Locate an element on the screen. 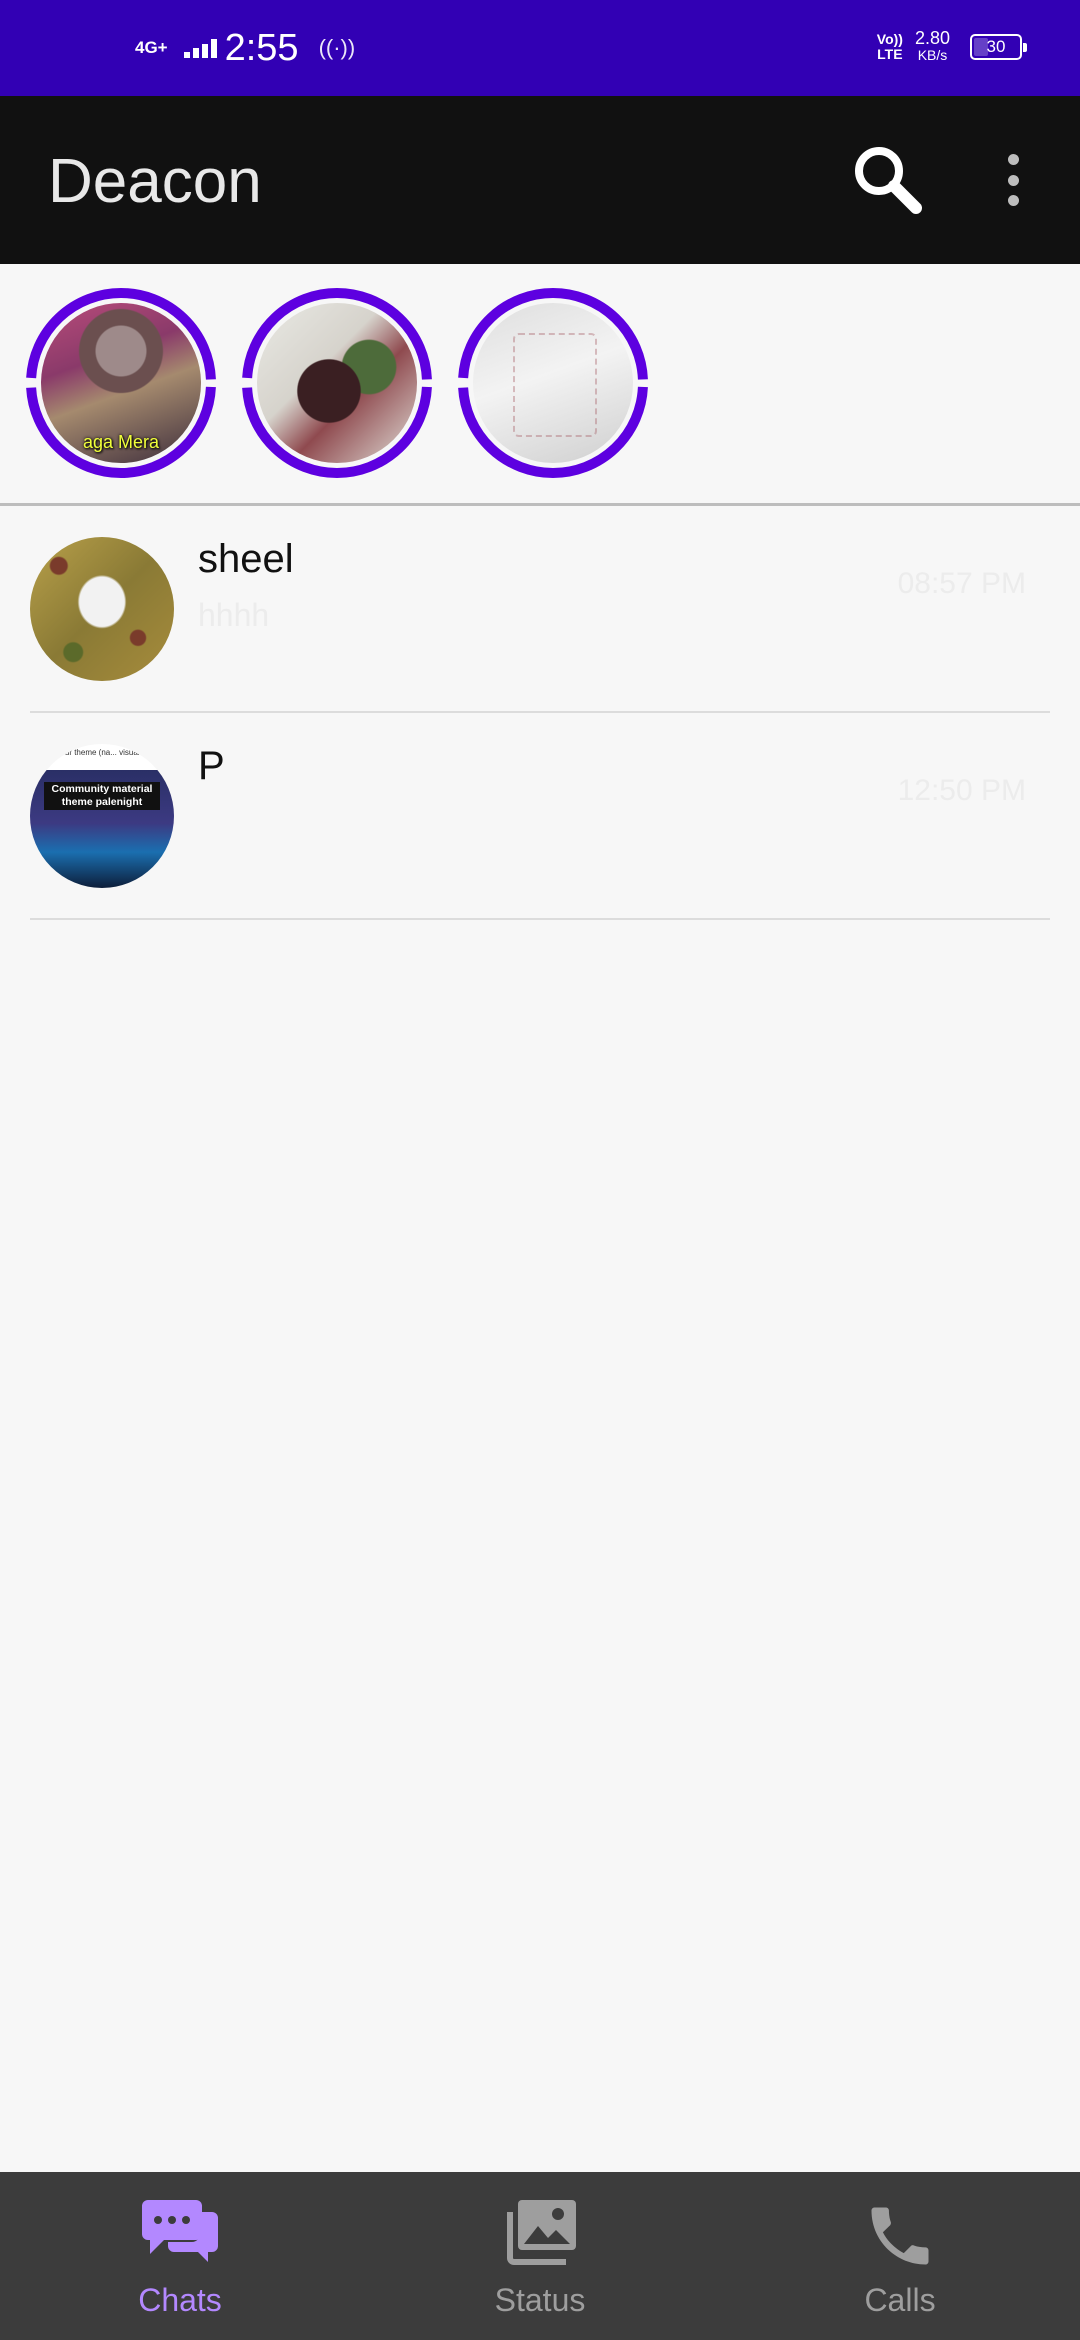  bottom-navigation: Chats Status Calls is located at coordinates (540, 2256).